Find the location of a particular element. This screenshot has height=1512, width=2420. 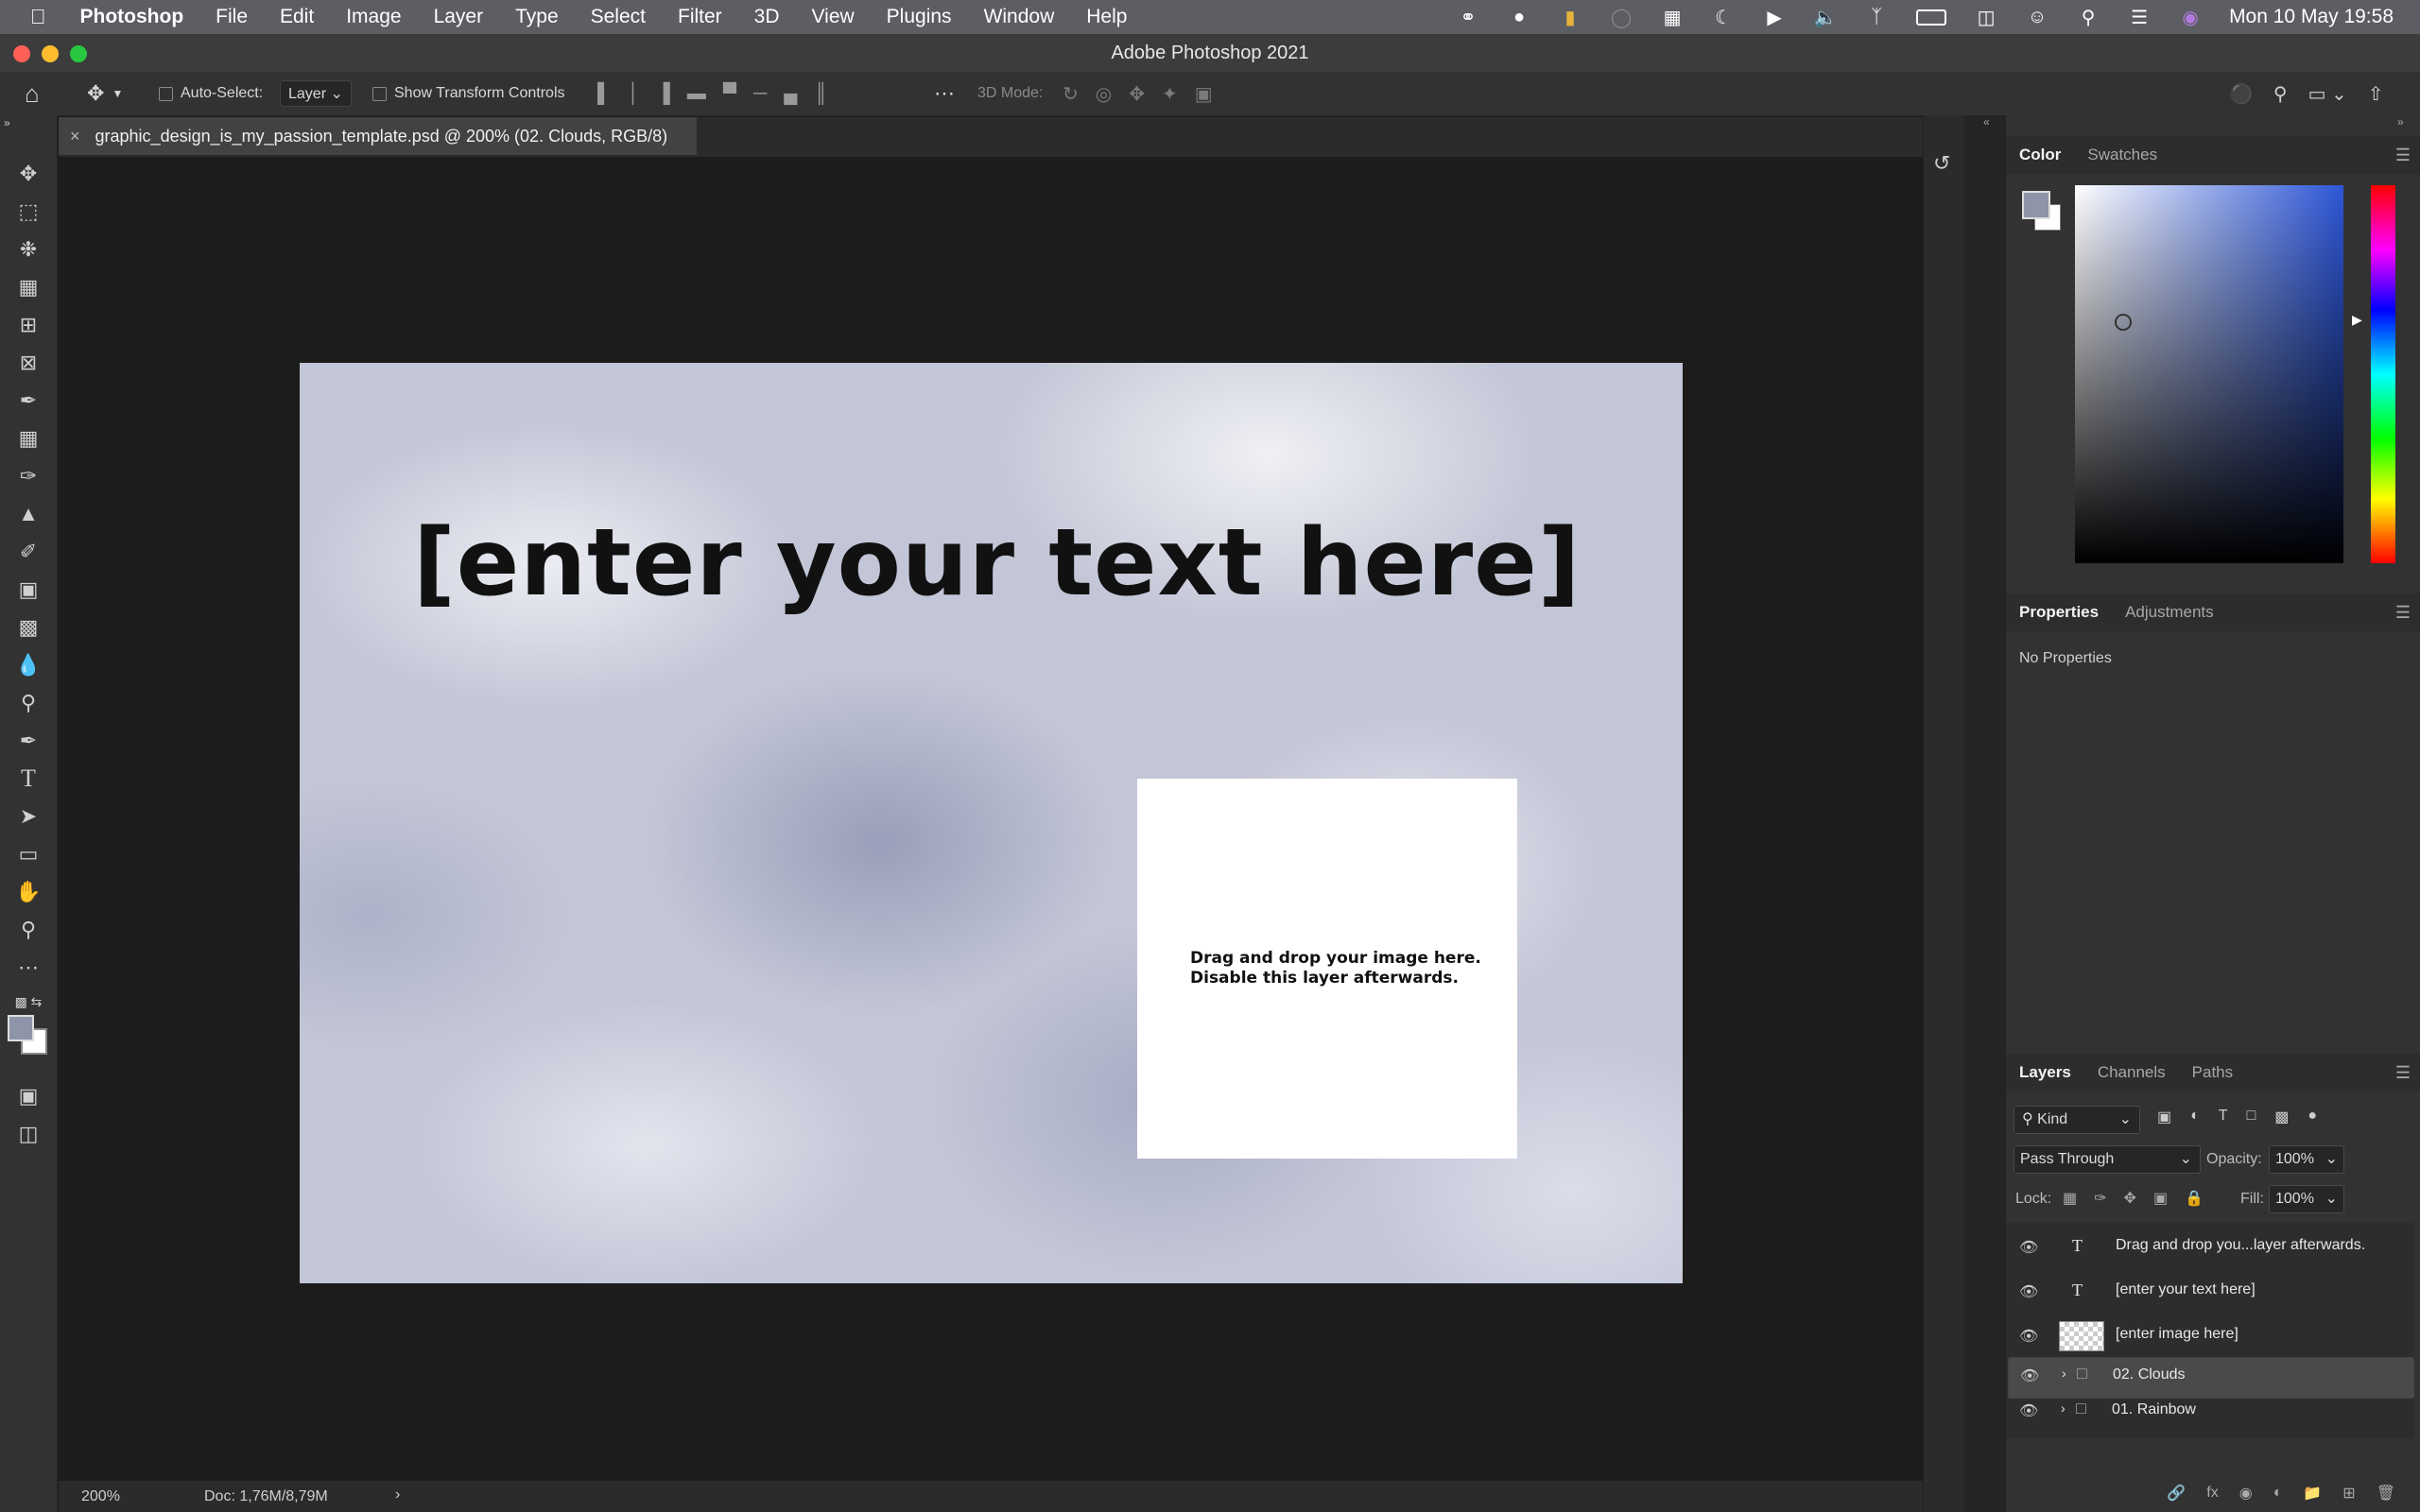

bluetooth-icon: ᛉ is located at coordinates (1876, 17).